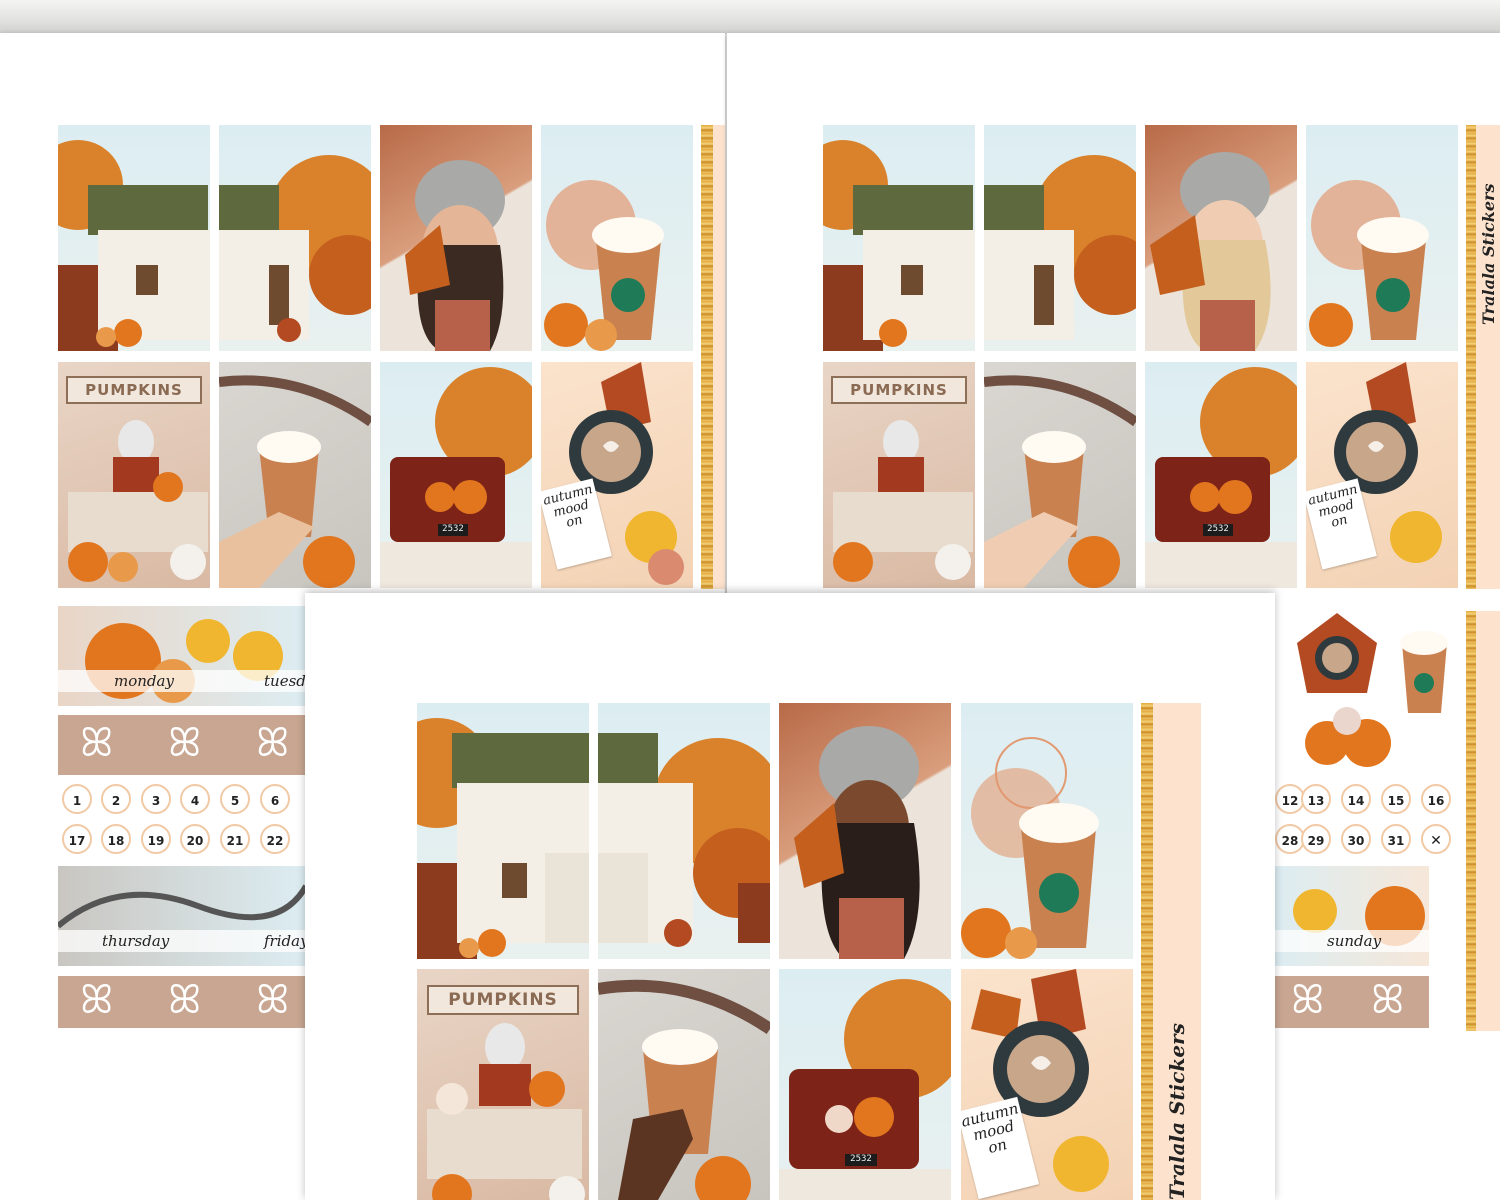 Image resolution: width=1500 pixels, height=1200 pixels. Describe the element at coordinates (1354, 941) in the screenshot. I see `sunday-label: sunday` at that location.